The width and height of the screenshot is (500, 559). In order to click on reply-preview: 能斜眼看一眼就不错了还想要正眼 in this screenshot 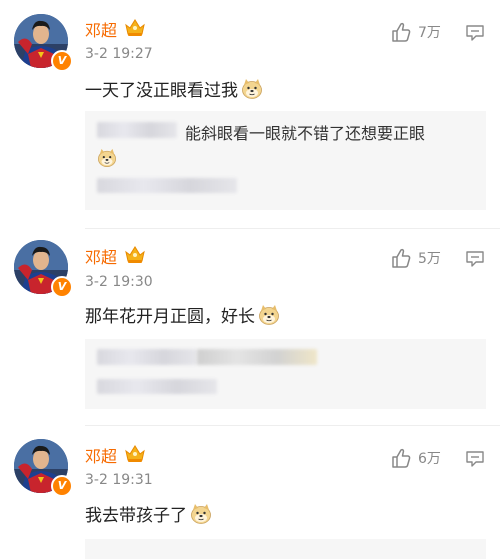, I will do `click(285, 160)`.